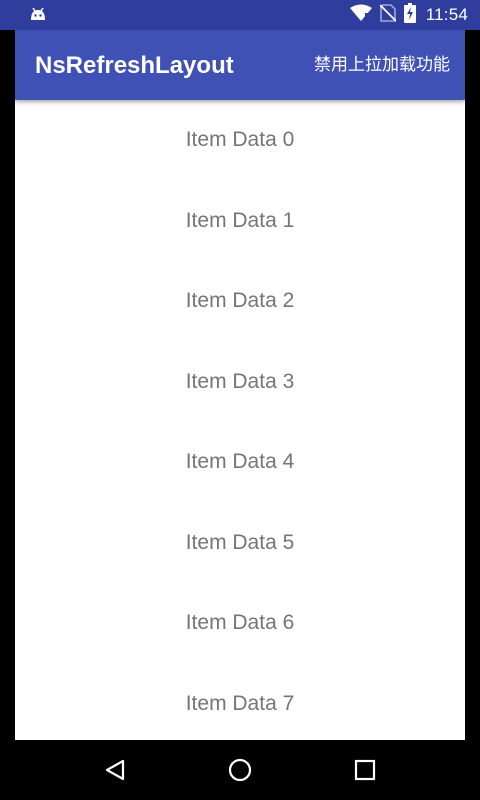 Image resolution: width=480 pixels, height=800 pixels. I want to click on home-icon, so click(240, 770).